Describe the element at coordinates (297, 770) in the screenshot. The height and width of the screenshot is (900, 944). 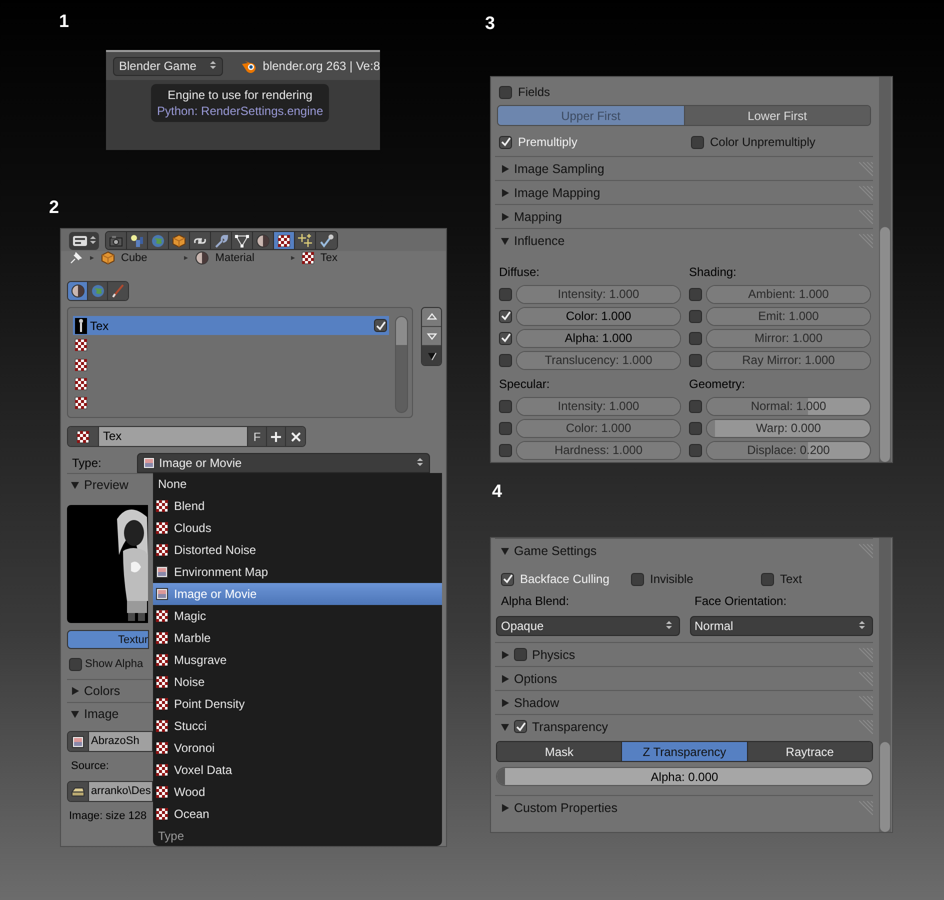
I see `menu-item: Voxel Data` at that location.